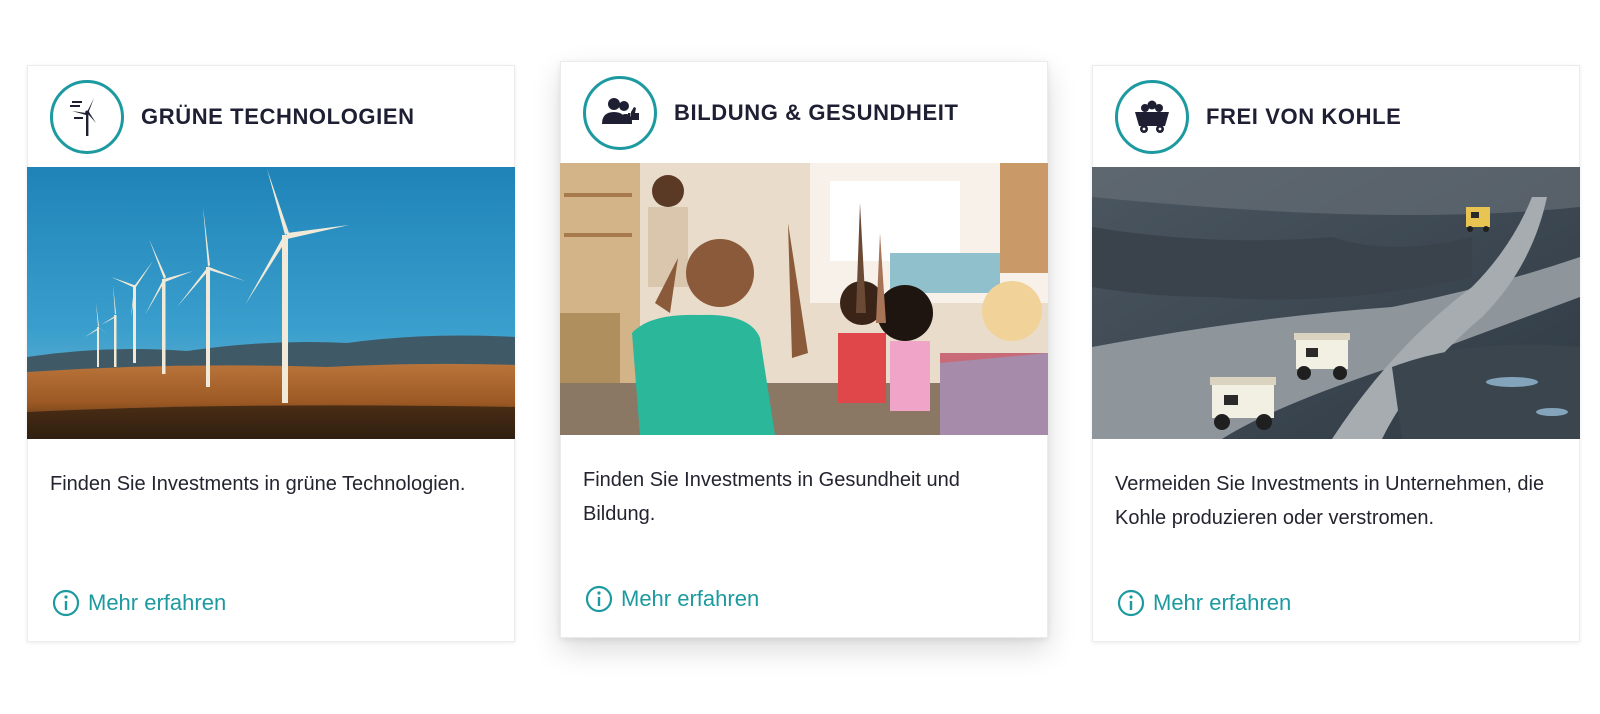  Describe the element at coordinates (278, 116) in the screenshot. I see `card-title: GRÜNE TECHNOLOGIEN` at that location.